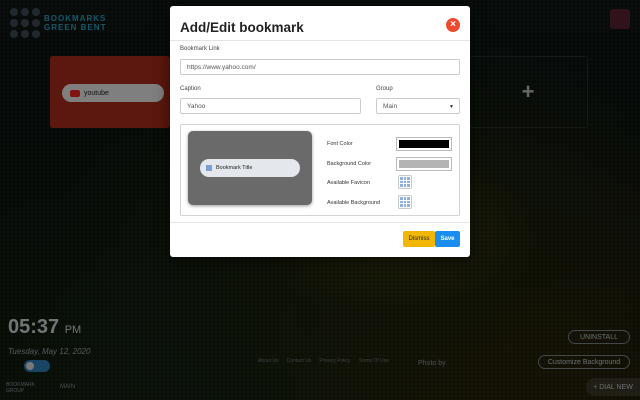 The height and width of the screenshot is (400, 640). I want to click on bookmark-link-input: https://www.yahoo.com/, so click(320, 67).